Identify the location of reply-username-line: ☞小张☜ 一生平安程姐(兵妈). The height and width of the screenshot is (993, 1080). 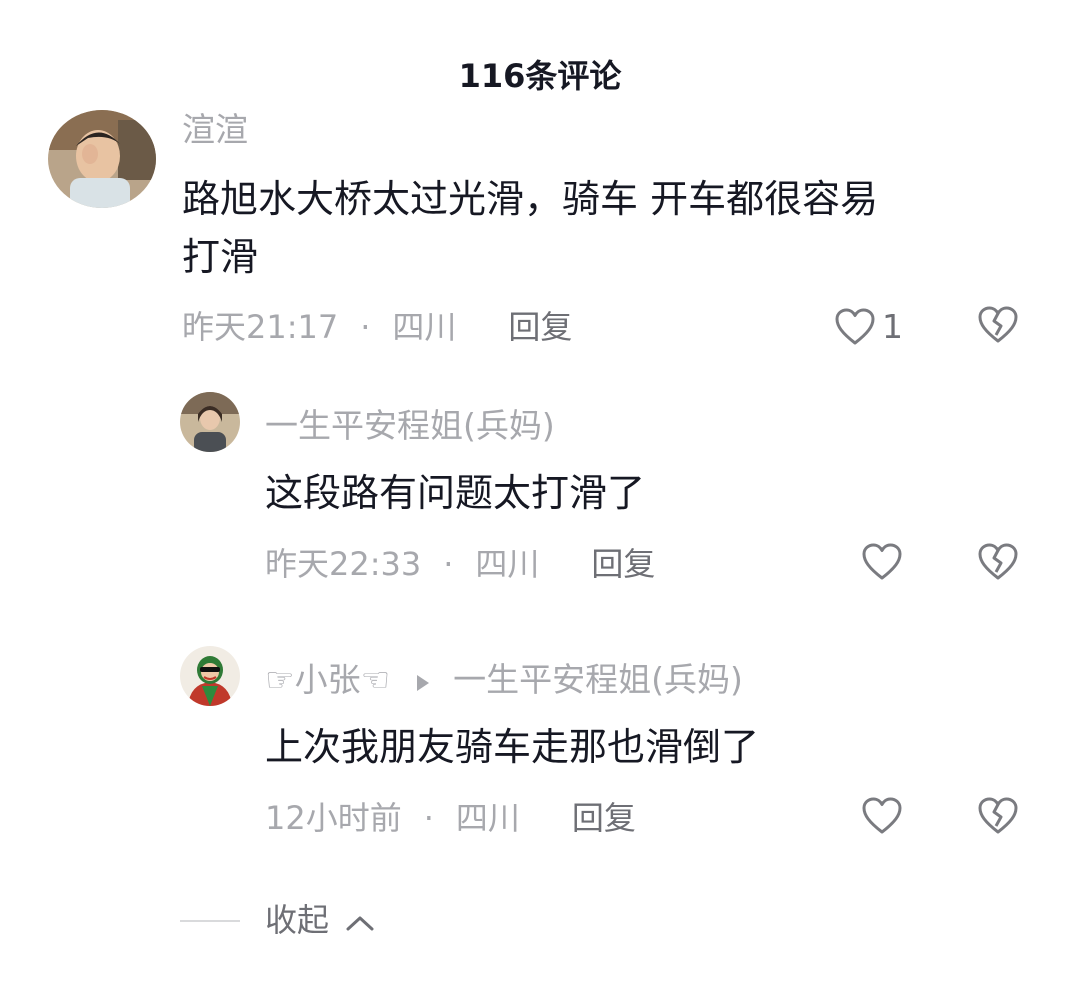
(504, 681).